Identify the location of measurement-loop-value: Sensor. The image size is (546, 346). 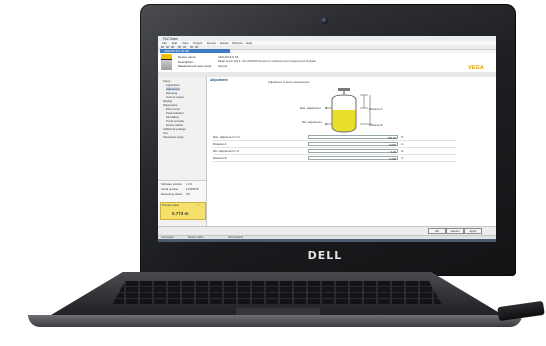
(223, 66).